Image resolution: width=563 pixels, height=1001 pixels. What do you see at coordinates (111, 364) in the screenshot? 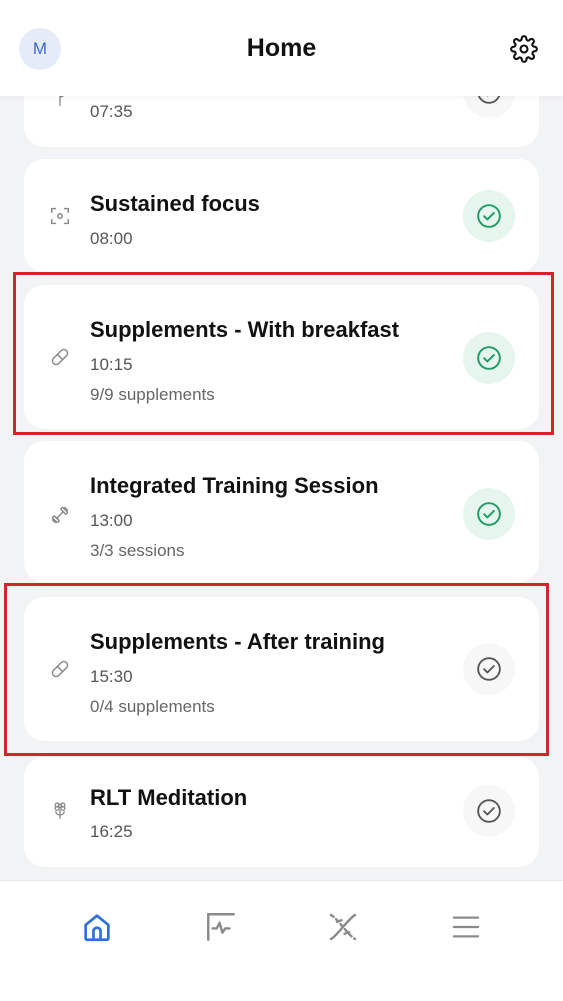
I see `card-time: 10:15` at bounding box center [111, 364].